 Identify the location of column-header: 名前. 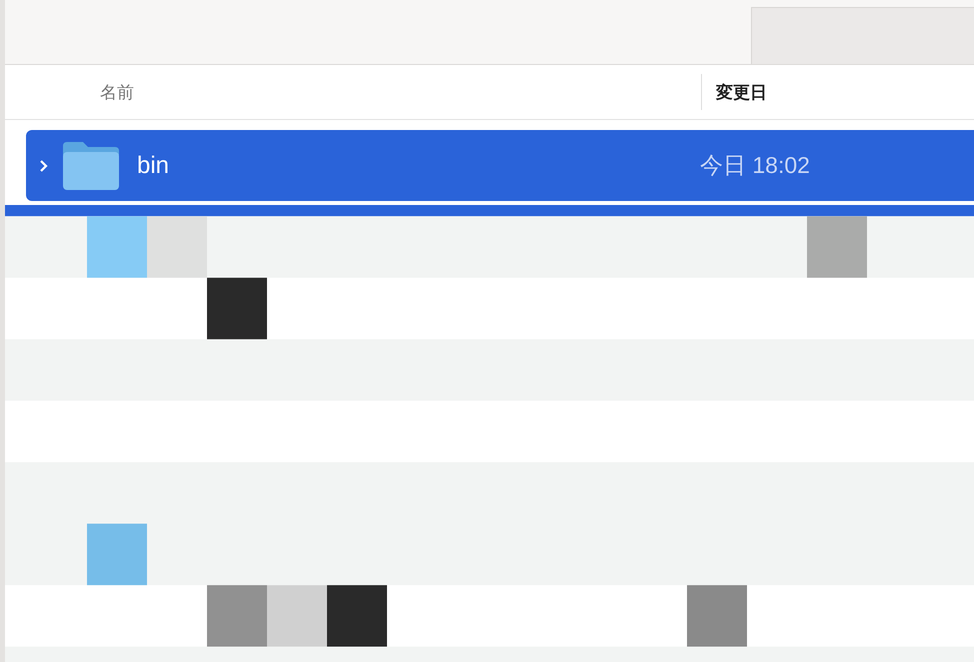
(117, 92).